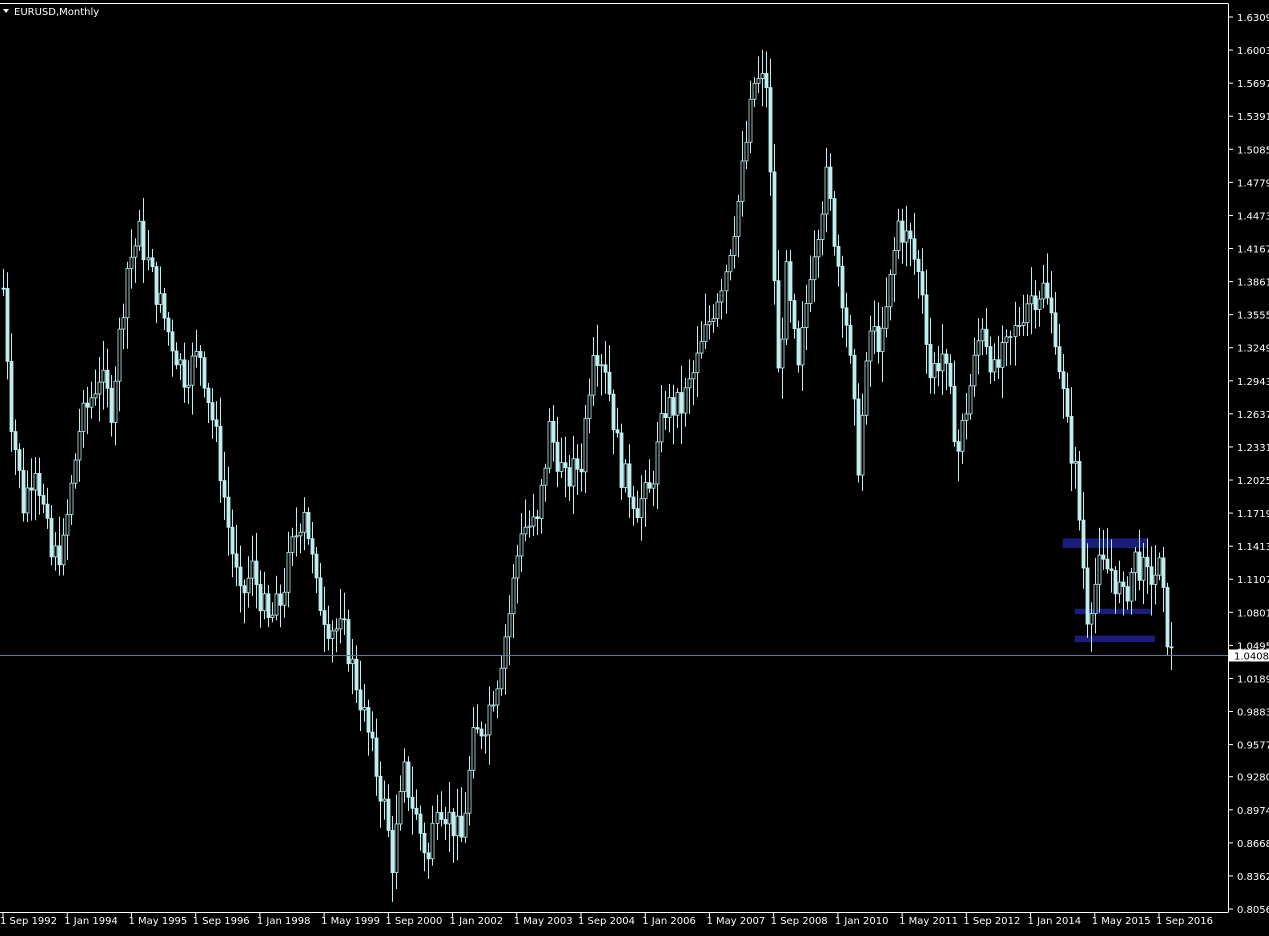 The height and width of the screenshot is (936, 1269). I want to click on time-tick-label: 1 May 1995, so click(157, 921).